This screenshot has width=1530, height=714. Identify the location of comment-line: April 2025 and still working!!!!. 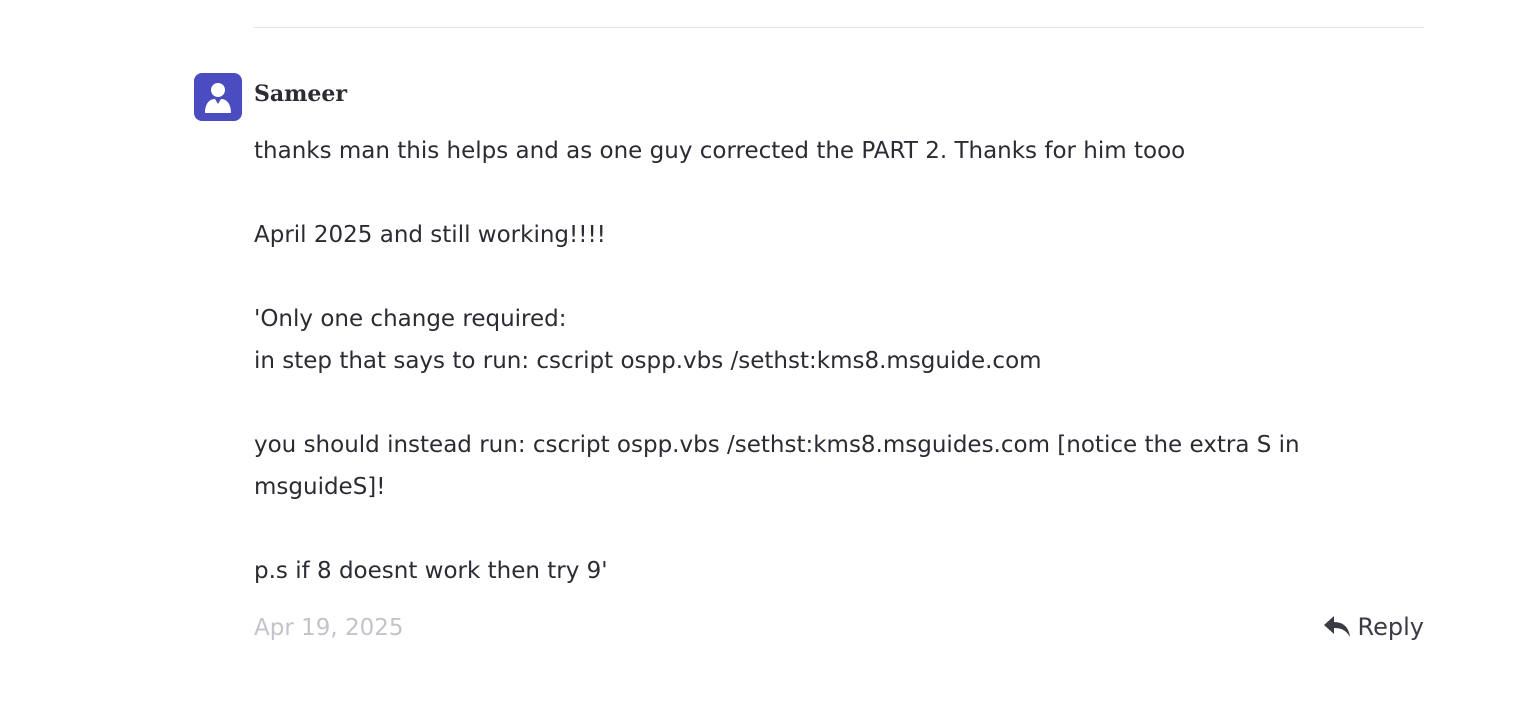
(430, 235).